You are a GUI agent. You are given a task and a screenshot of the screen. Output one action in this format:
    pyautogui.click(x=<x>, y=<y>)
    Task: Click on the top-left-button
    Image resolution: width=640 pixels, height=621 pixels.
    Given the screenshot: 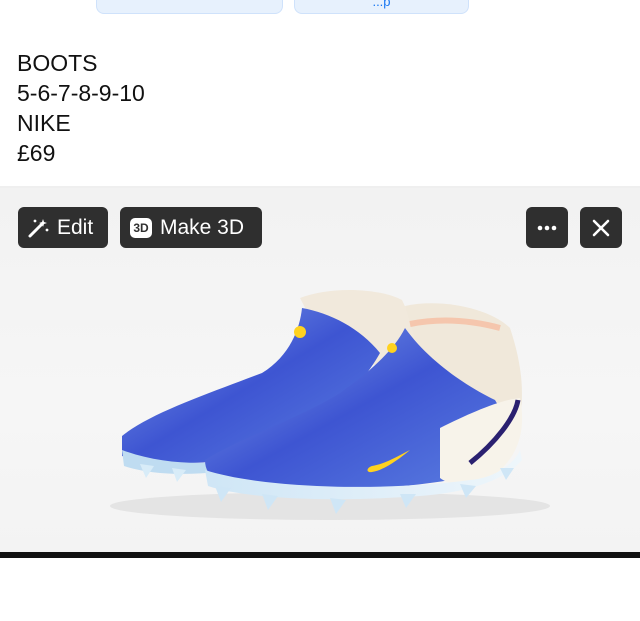 What is the action you would take?
    pyautogui.click(x=189, y=7)
    